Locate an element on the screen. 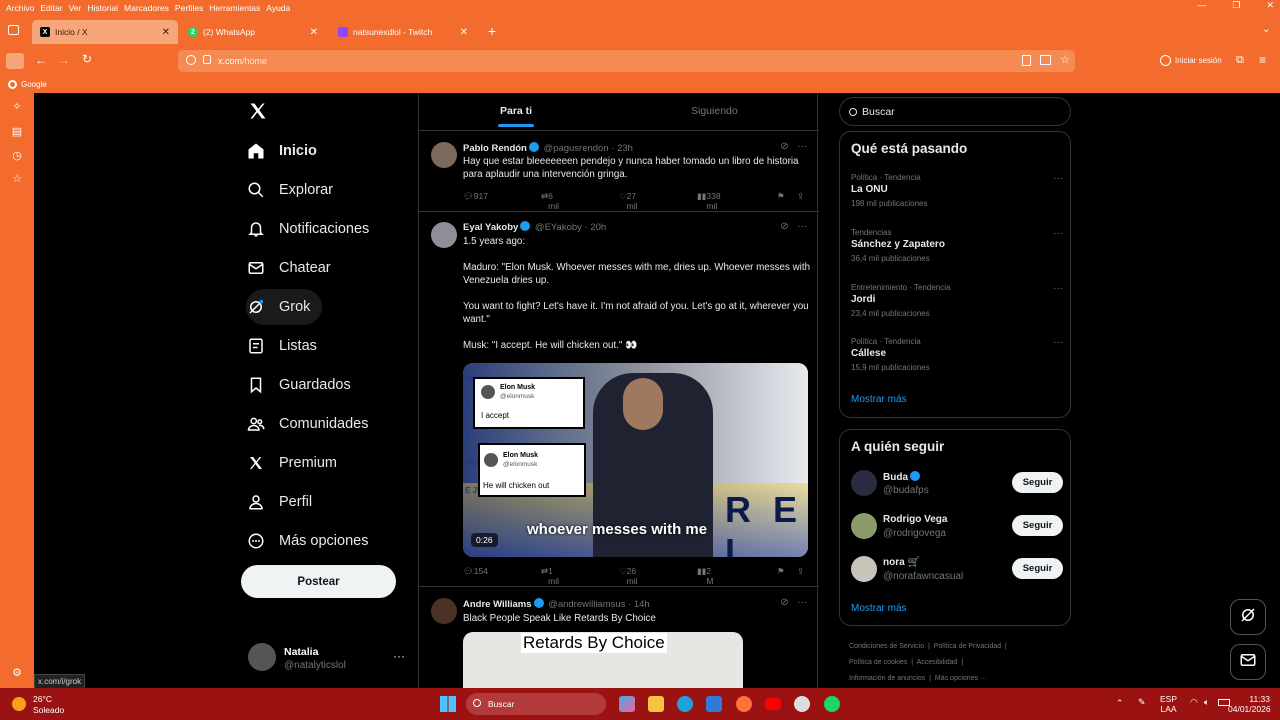 This screenshot has width=1280, height=720. tab-whatsapp: 2 (2) WhatsApp ✕ is located at coordinates (253, 32).